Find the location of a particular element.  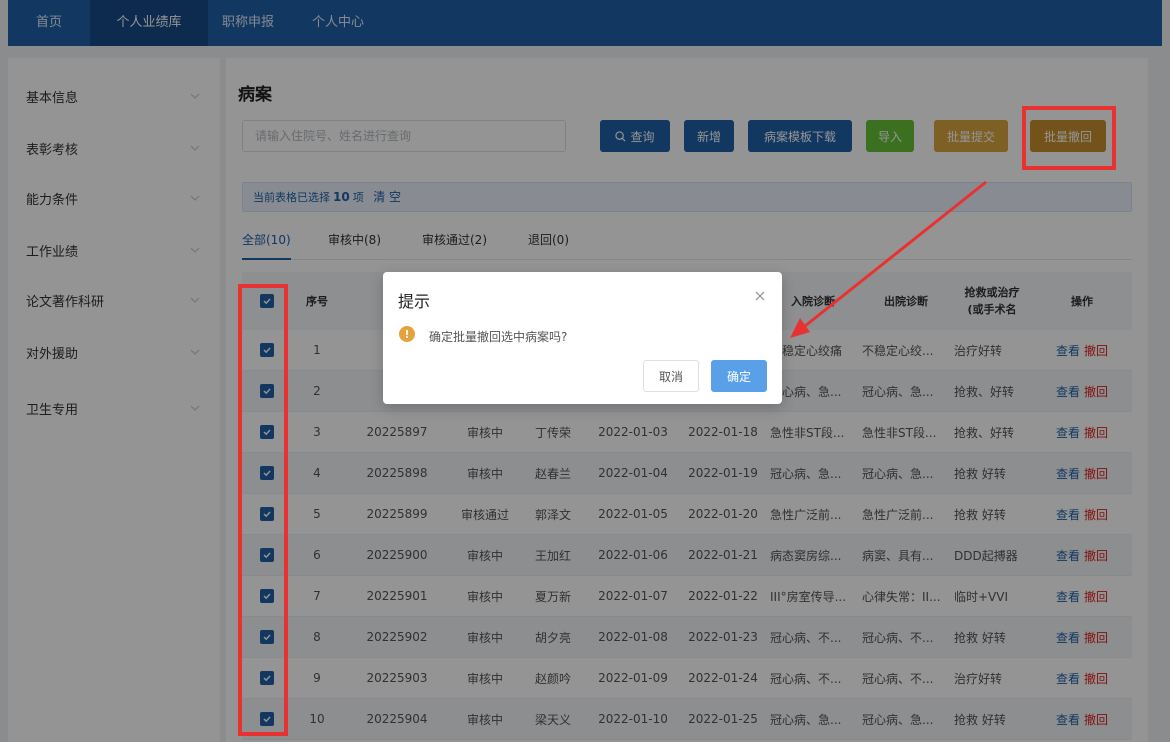

close-icon is located at coordinates (760, 296).